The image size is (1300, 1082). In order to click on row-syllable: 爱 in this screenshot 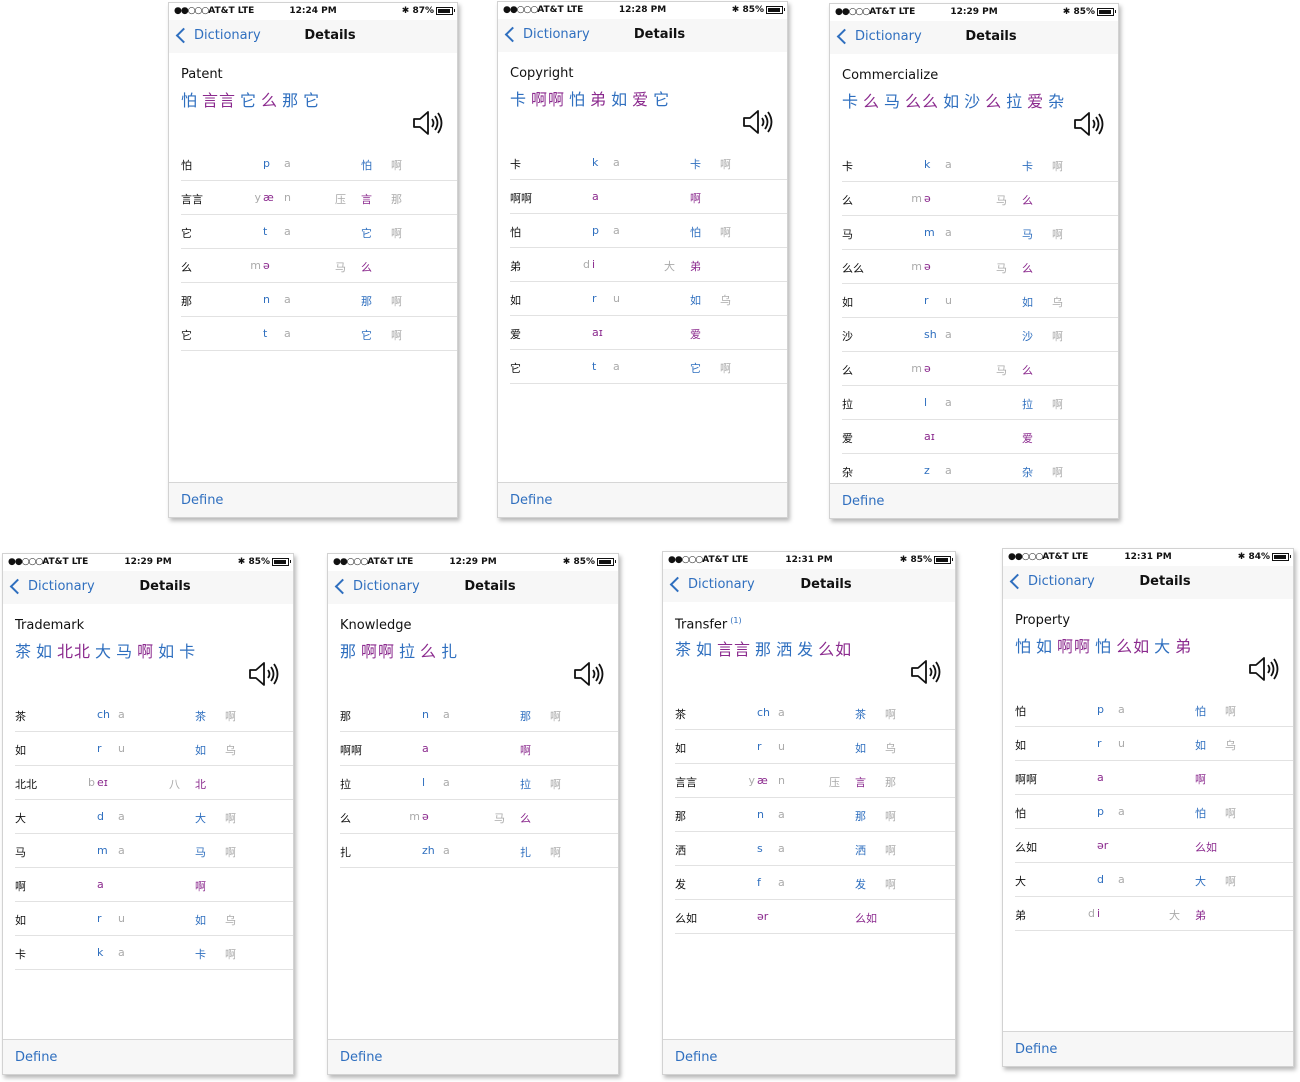, I will do `click(1027, 438)`.